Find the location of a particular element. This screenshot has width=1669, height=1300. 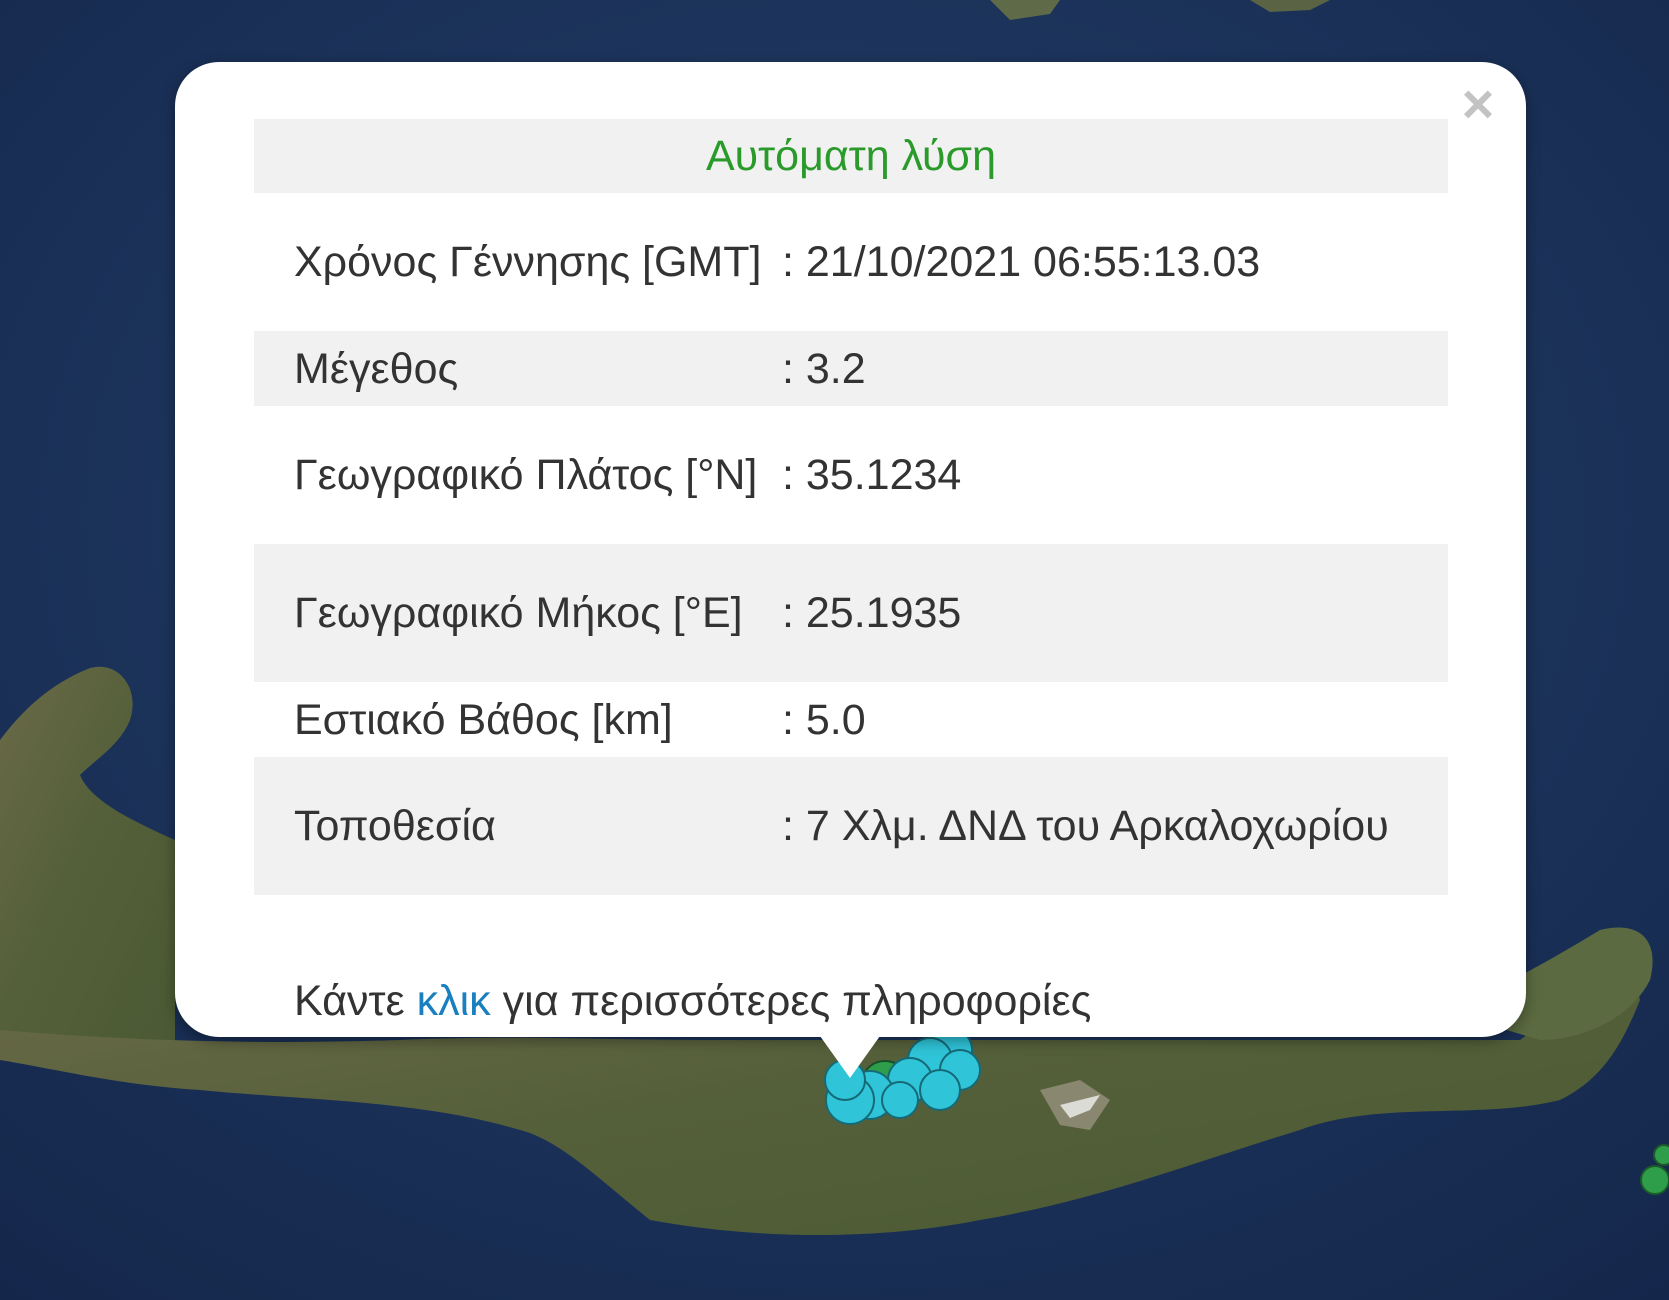

row-value: : 21/10/2021 06:55:13.03 is located at coordinates (1021, 262).